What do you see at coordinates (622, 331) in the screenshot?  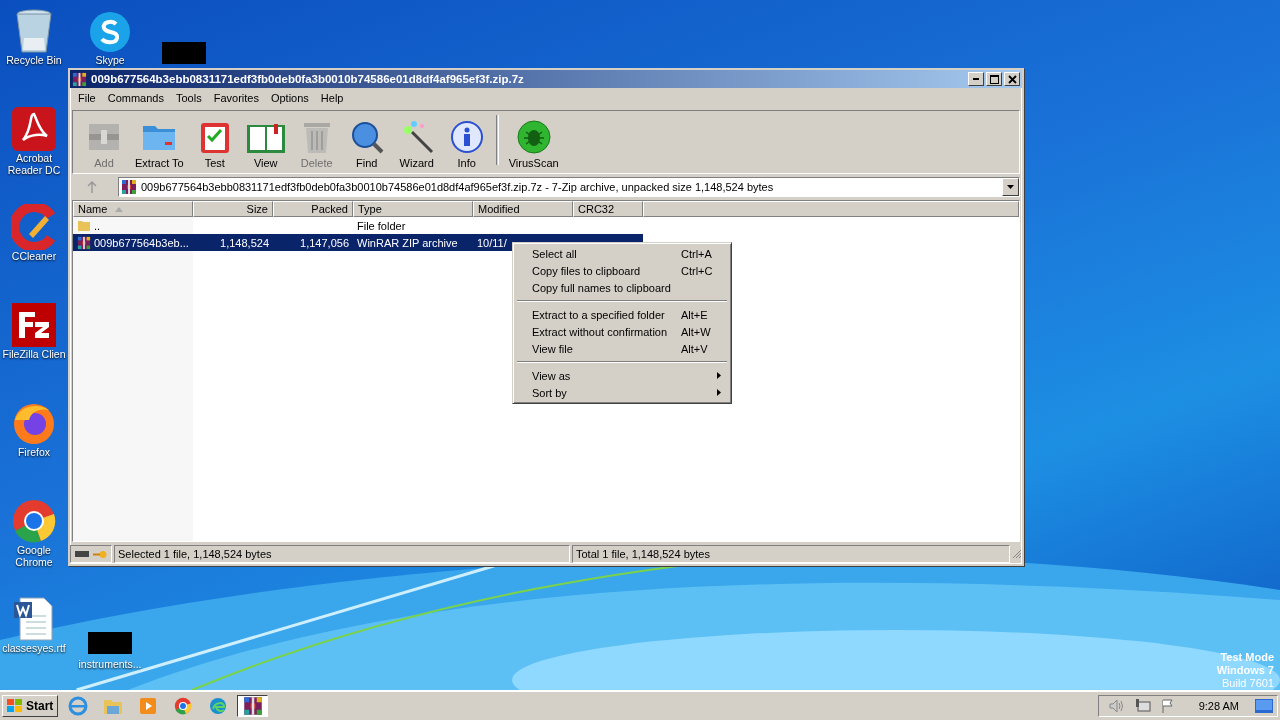 I see `context-menu-item: Extract without confirmation Alt+W` at bounding box center [622, 331].